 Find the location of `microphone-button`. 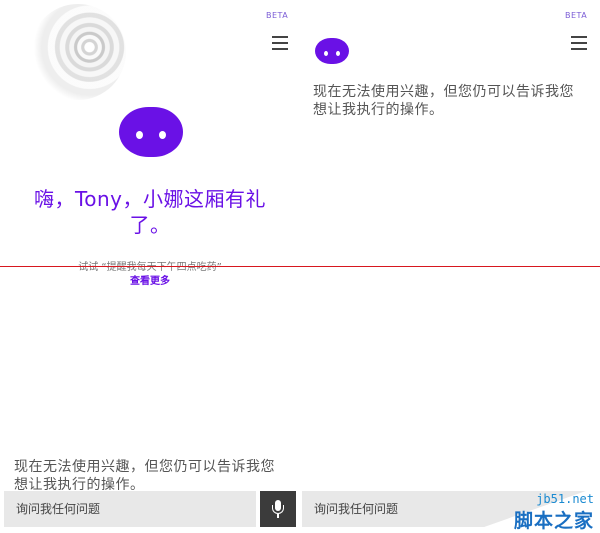

microphone-button is located at coordinates (278, 509).